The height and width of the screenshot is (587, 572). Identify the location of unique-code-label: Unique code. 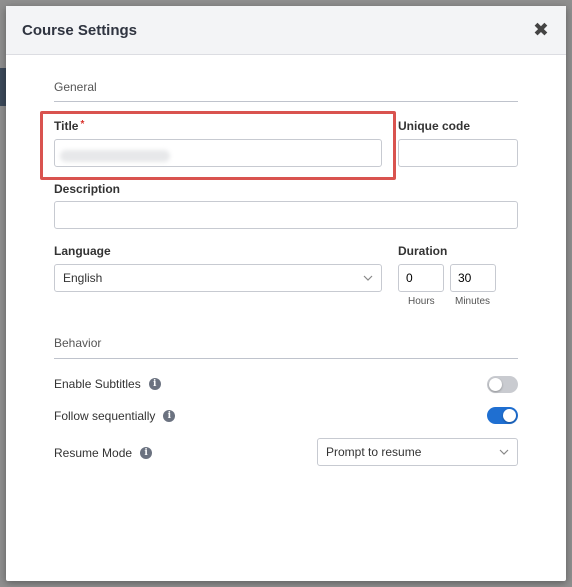
(434, 126).